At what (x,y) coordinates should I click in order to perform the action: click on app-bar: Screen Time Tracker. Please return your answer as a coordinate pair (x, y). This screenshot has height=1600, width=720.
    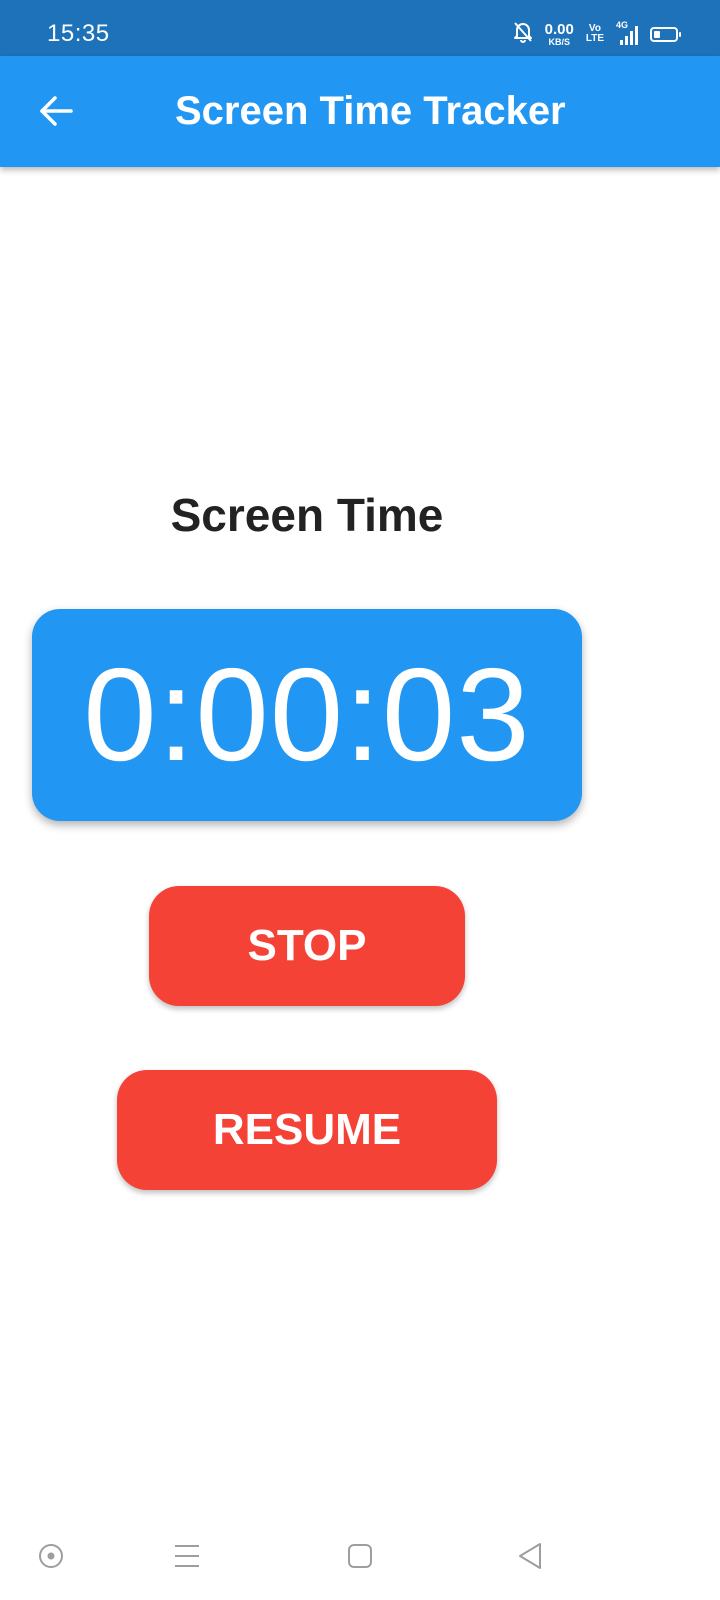
    Looking at the image, I should click on (360, 111).